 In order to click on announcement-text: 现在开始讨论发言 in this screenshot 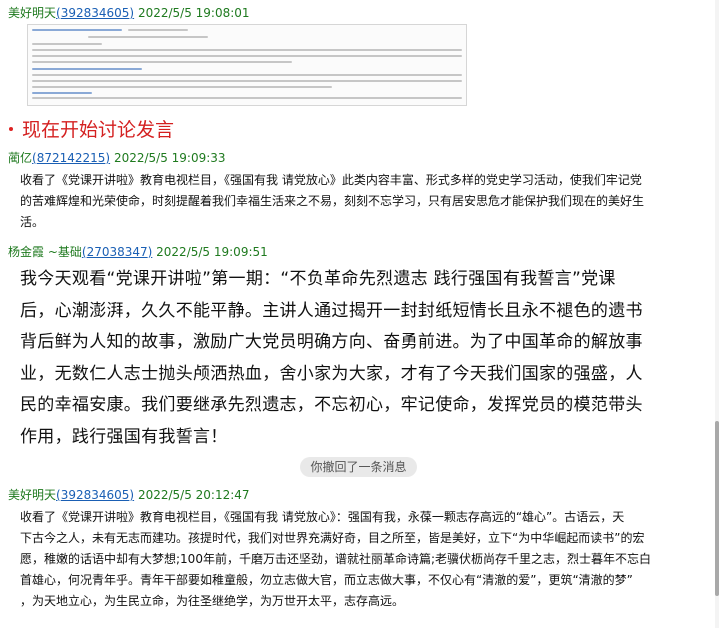, I will do `click(98, 130)`.